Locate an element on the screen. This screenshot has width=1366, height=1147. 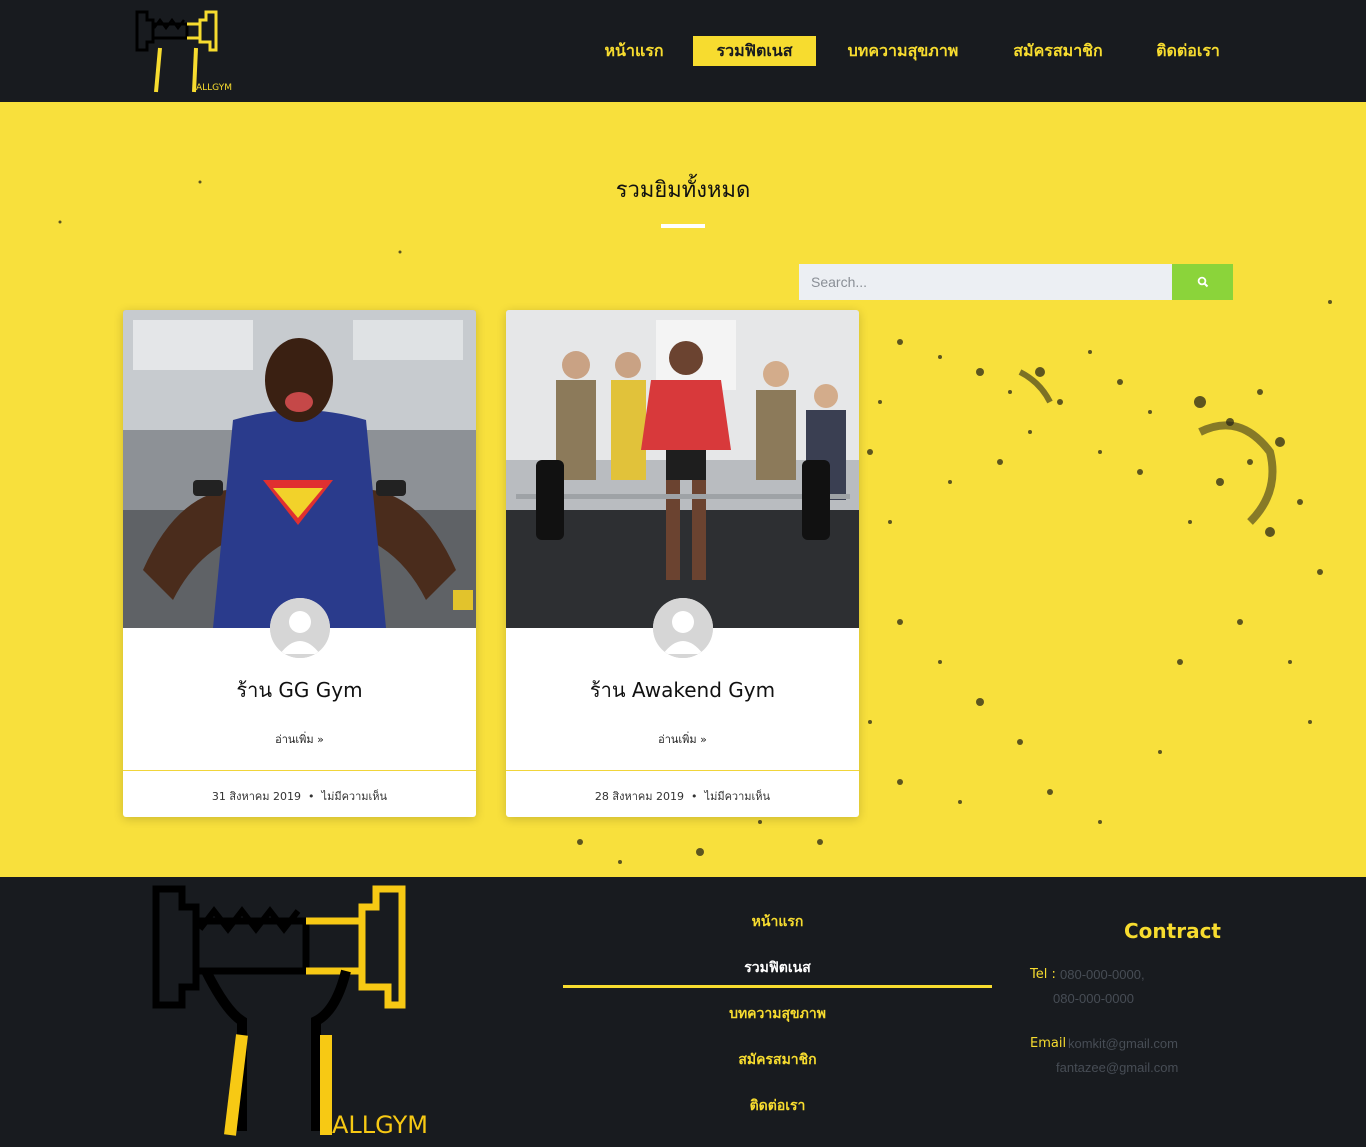
email-value-2: fantazee@gmail.com is located at coordinates (1117, 1067).